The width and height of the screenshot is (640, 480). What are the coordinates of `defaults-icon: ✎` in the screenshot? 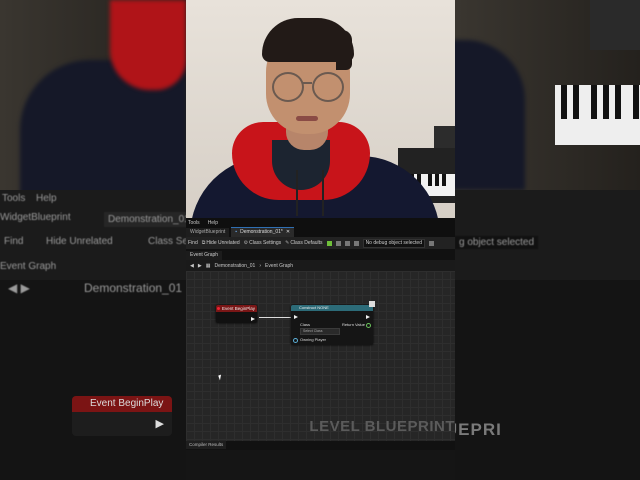 It's located at (287, 243).